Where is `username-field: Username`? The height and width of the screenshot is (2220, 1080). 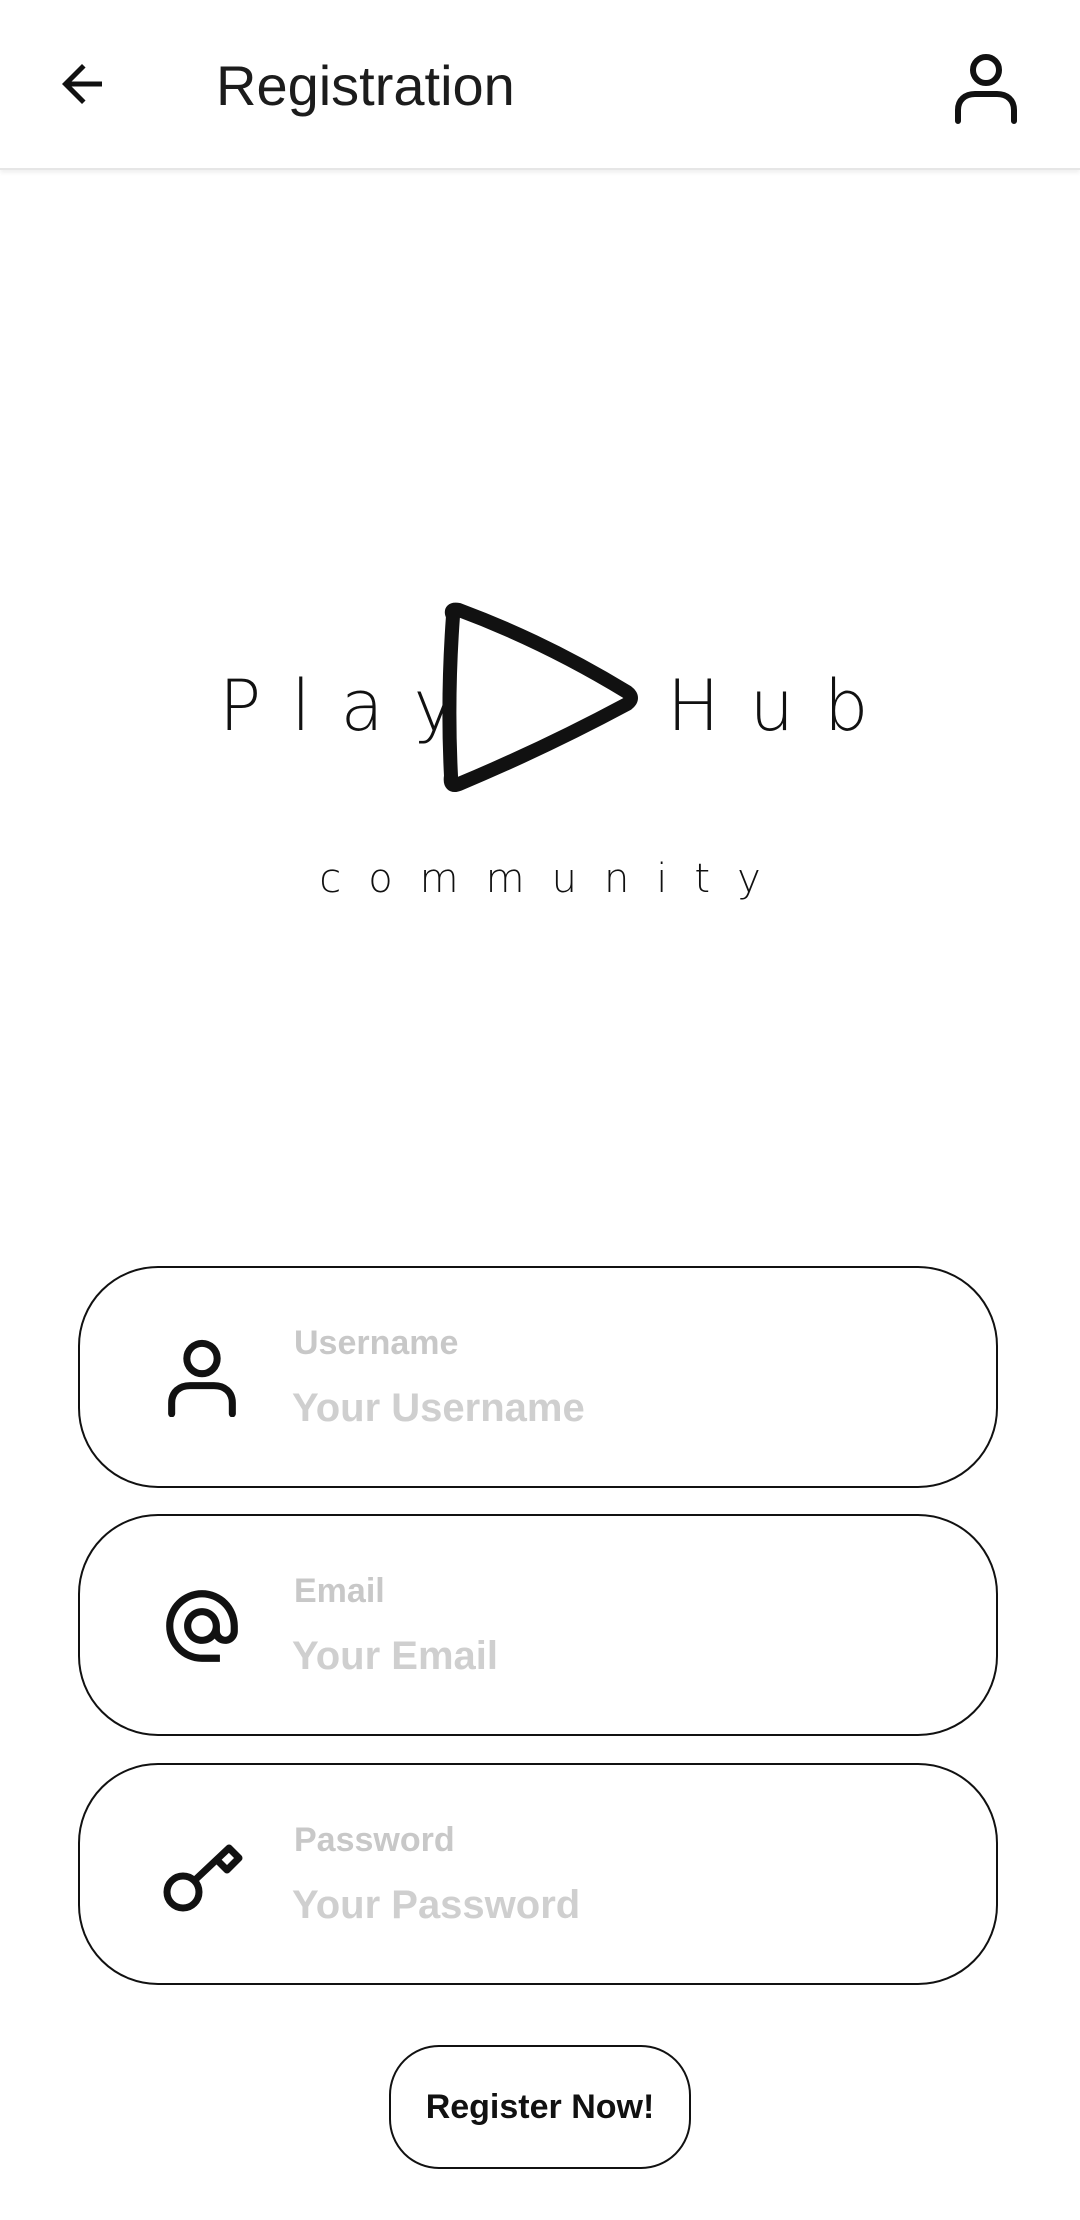
username-field: Username is located at coordinates (538, 1377).